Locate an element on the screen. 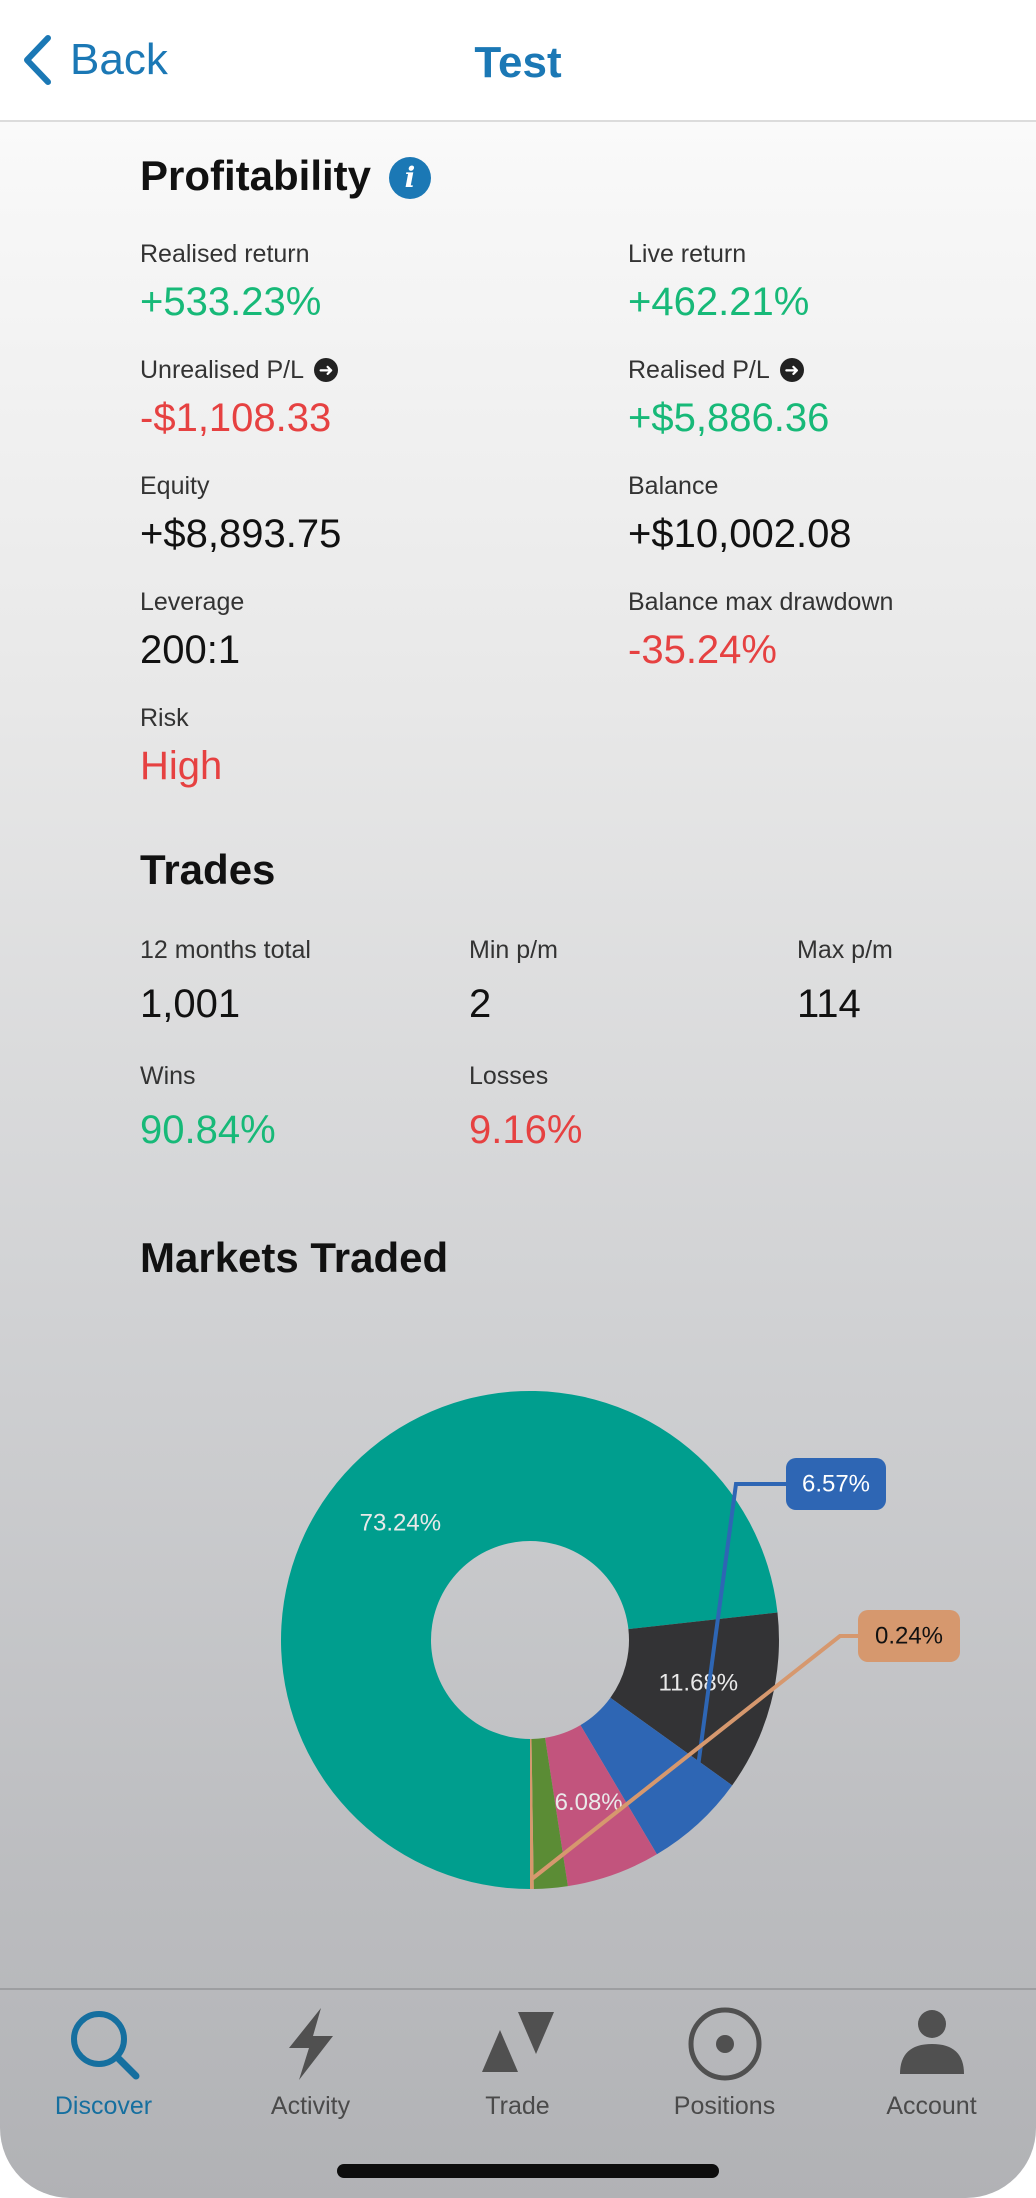  tab-discover: Discover is located at coordinates (103, 2069).